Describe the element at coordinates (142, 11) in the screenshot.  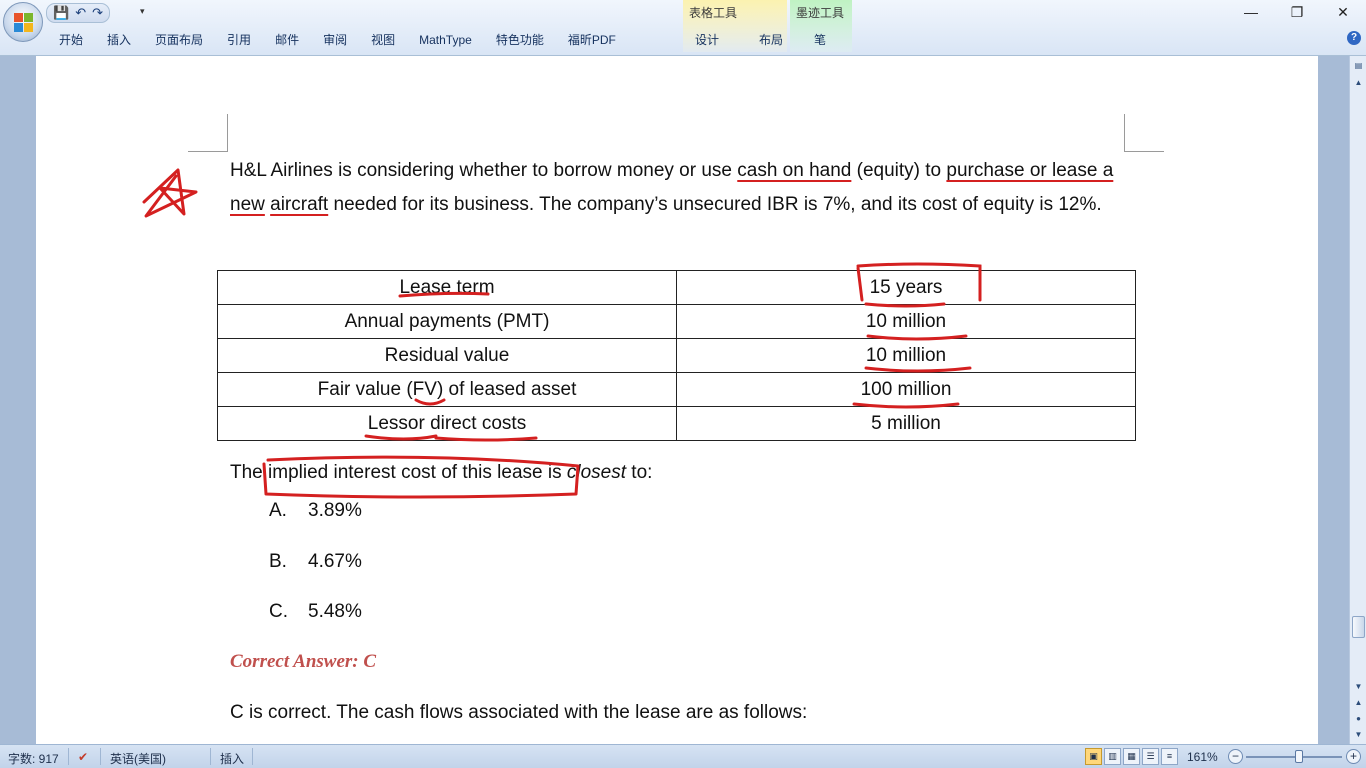
I see `customize-qat-icon: ▾` at that location.